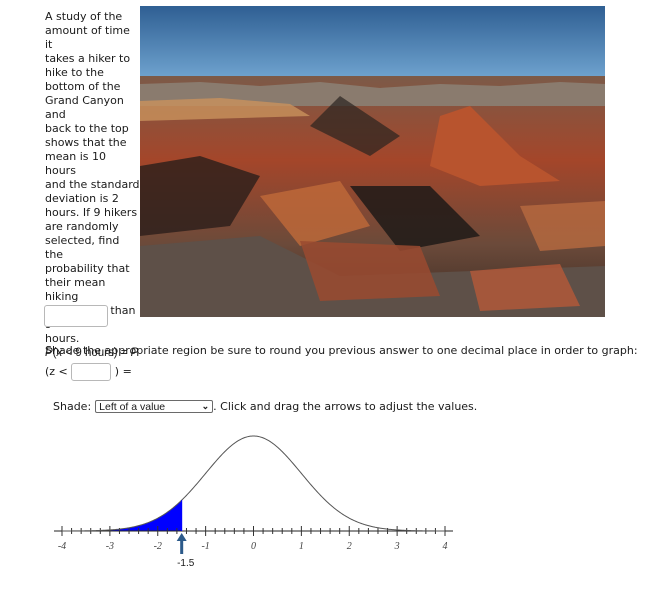 The height and width of the screenshot is (589, 650). What do you see at coordinates (253, 483) in the screenshot?
I see `normal-curve` at bounding box center [253, 483].